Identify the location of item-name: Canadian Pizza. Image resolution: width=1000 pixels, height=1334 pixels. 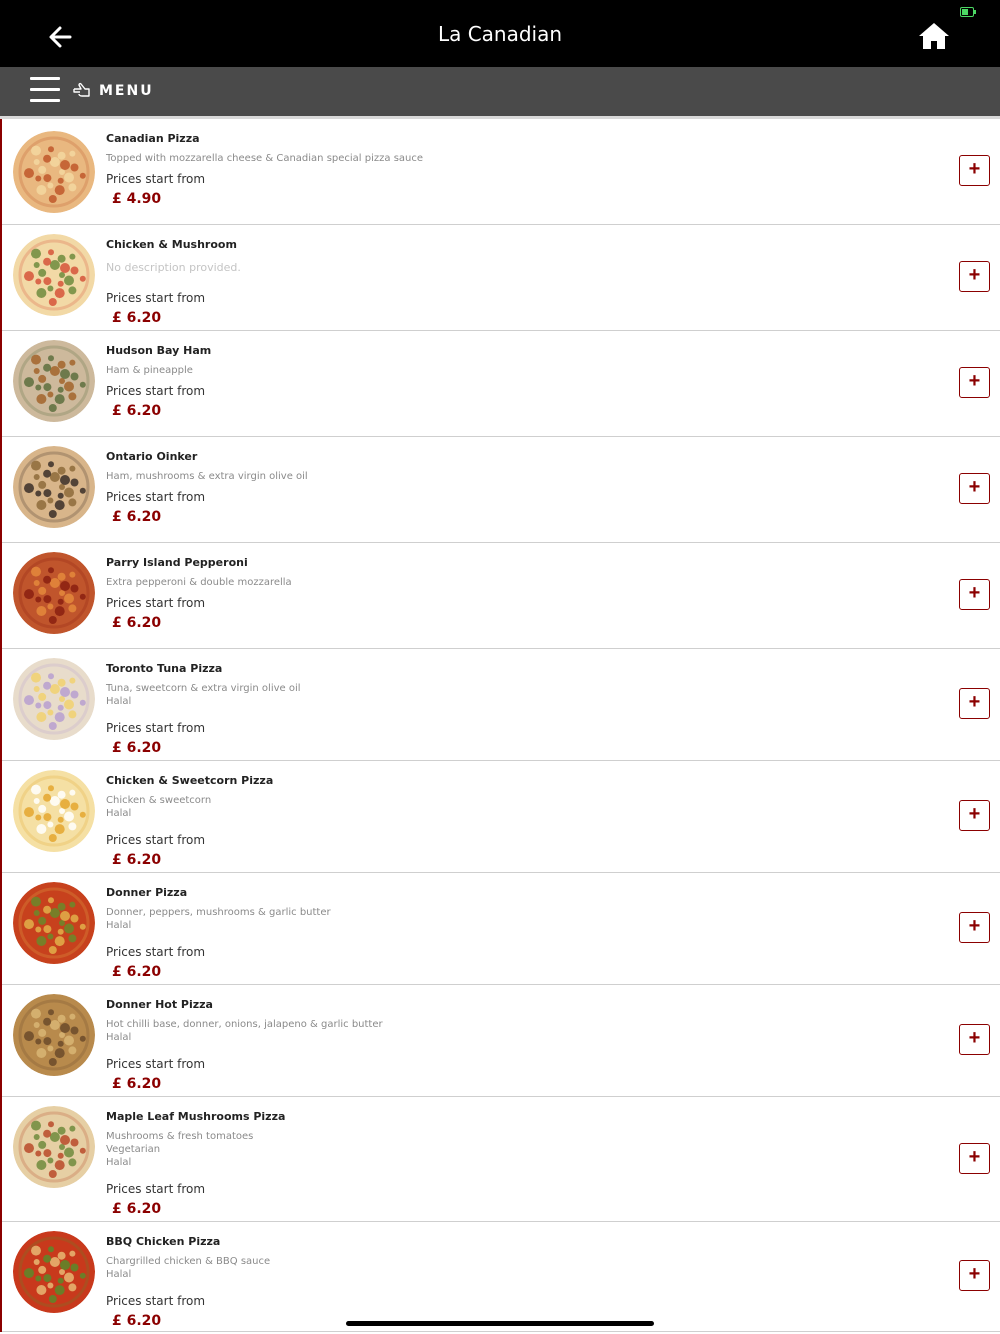
(153, 138).